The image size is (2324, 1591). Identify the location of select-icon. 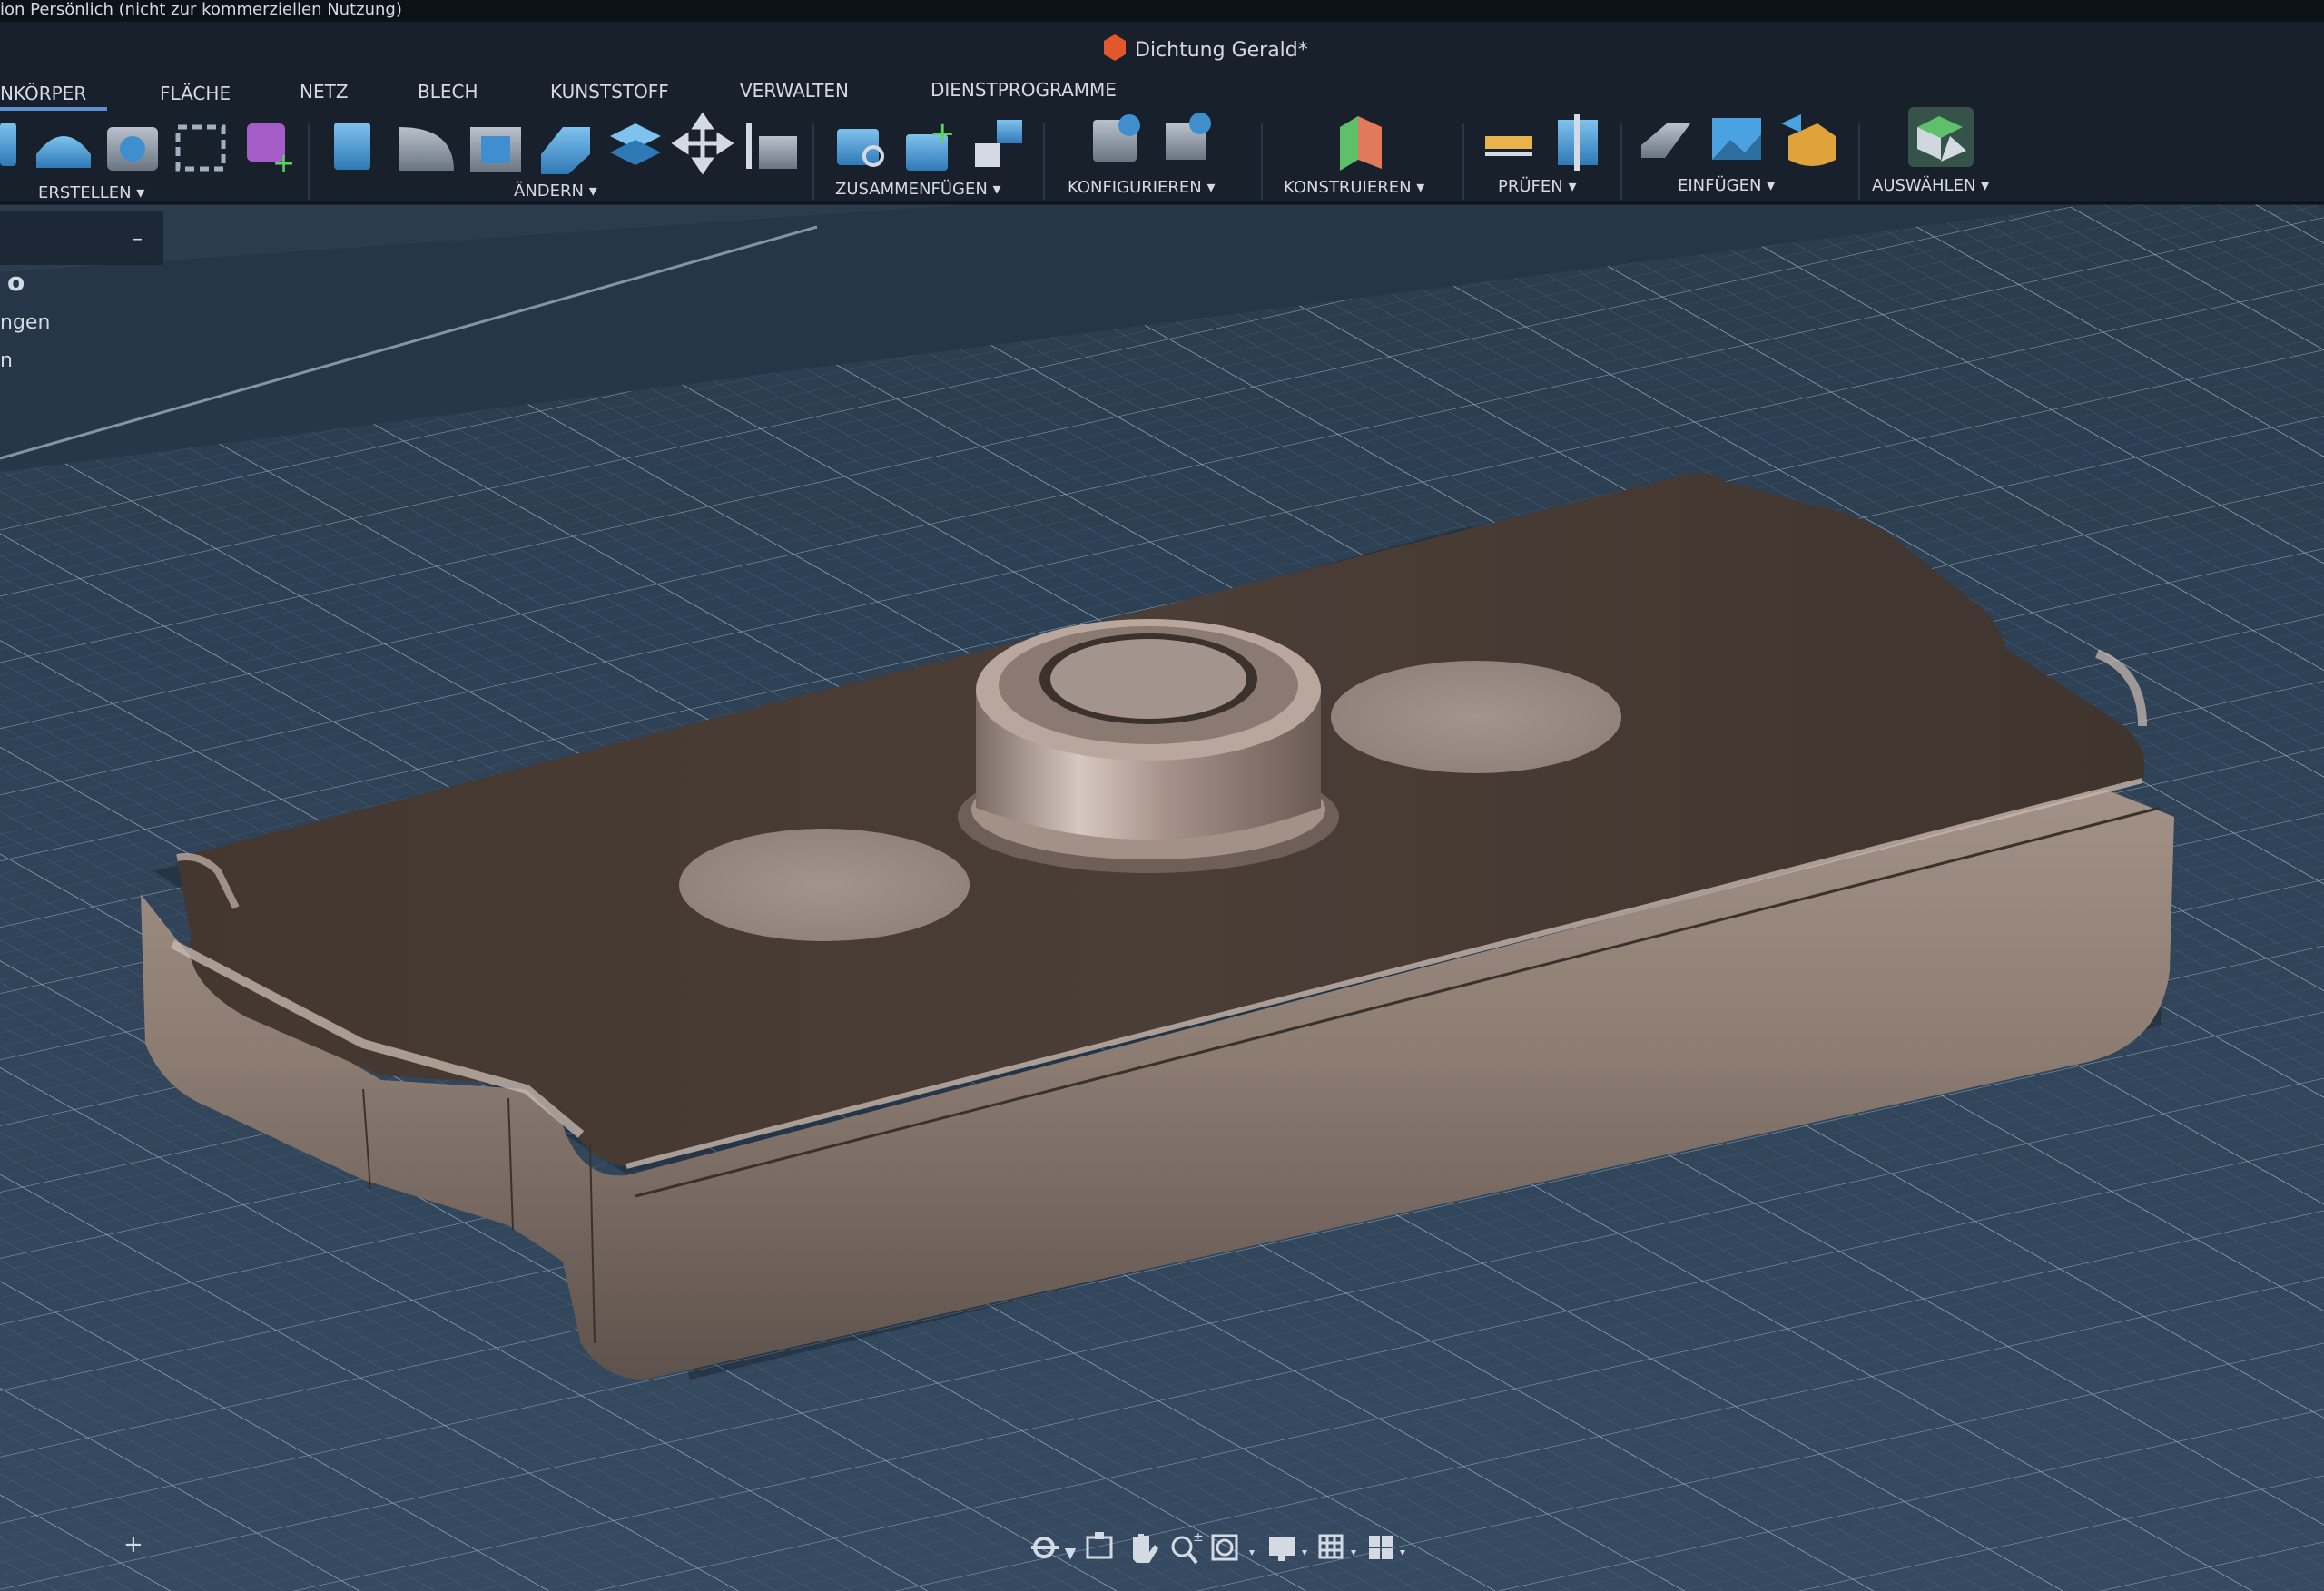
(1941, 137).